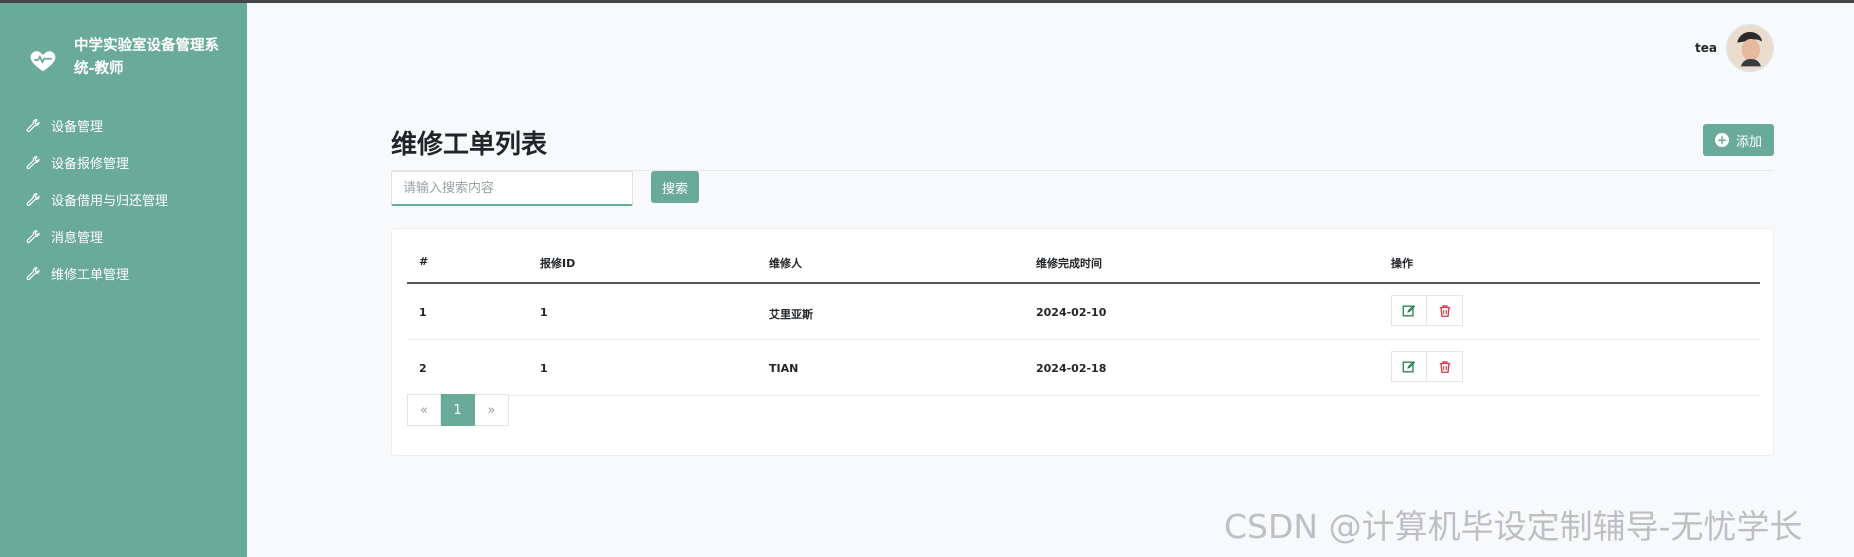 This screenshot has height=557, width=1854. Describe the element at coordinates (77, 238) in the screenshot. I see `sidebar-item-label: 消息管理` at that location.